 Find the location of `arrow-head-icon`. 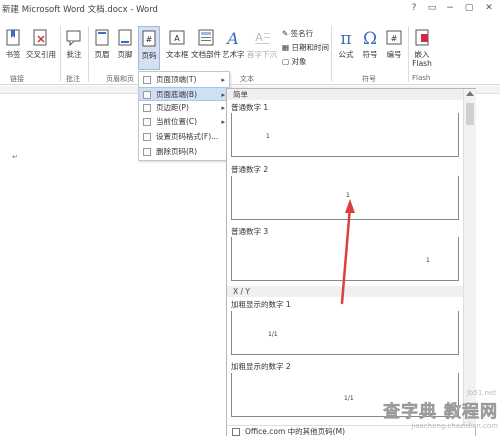

arrow-head-icon is located at coordinates (350, 206).